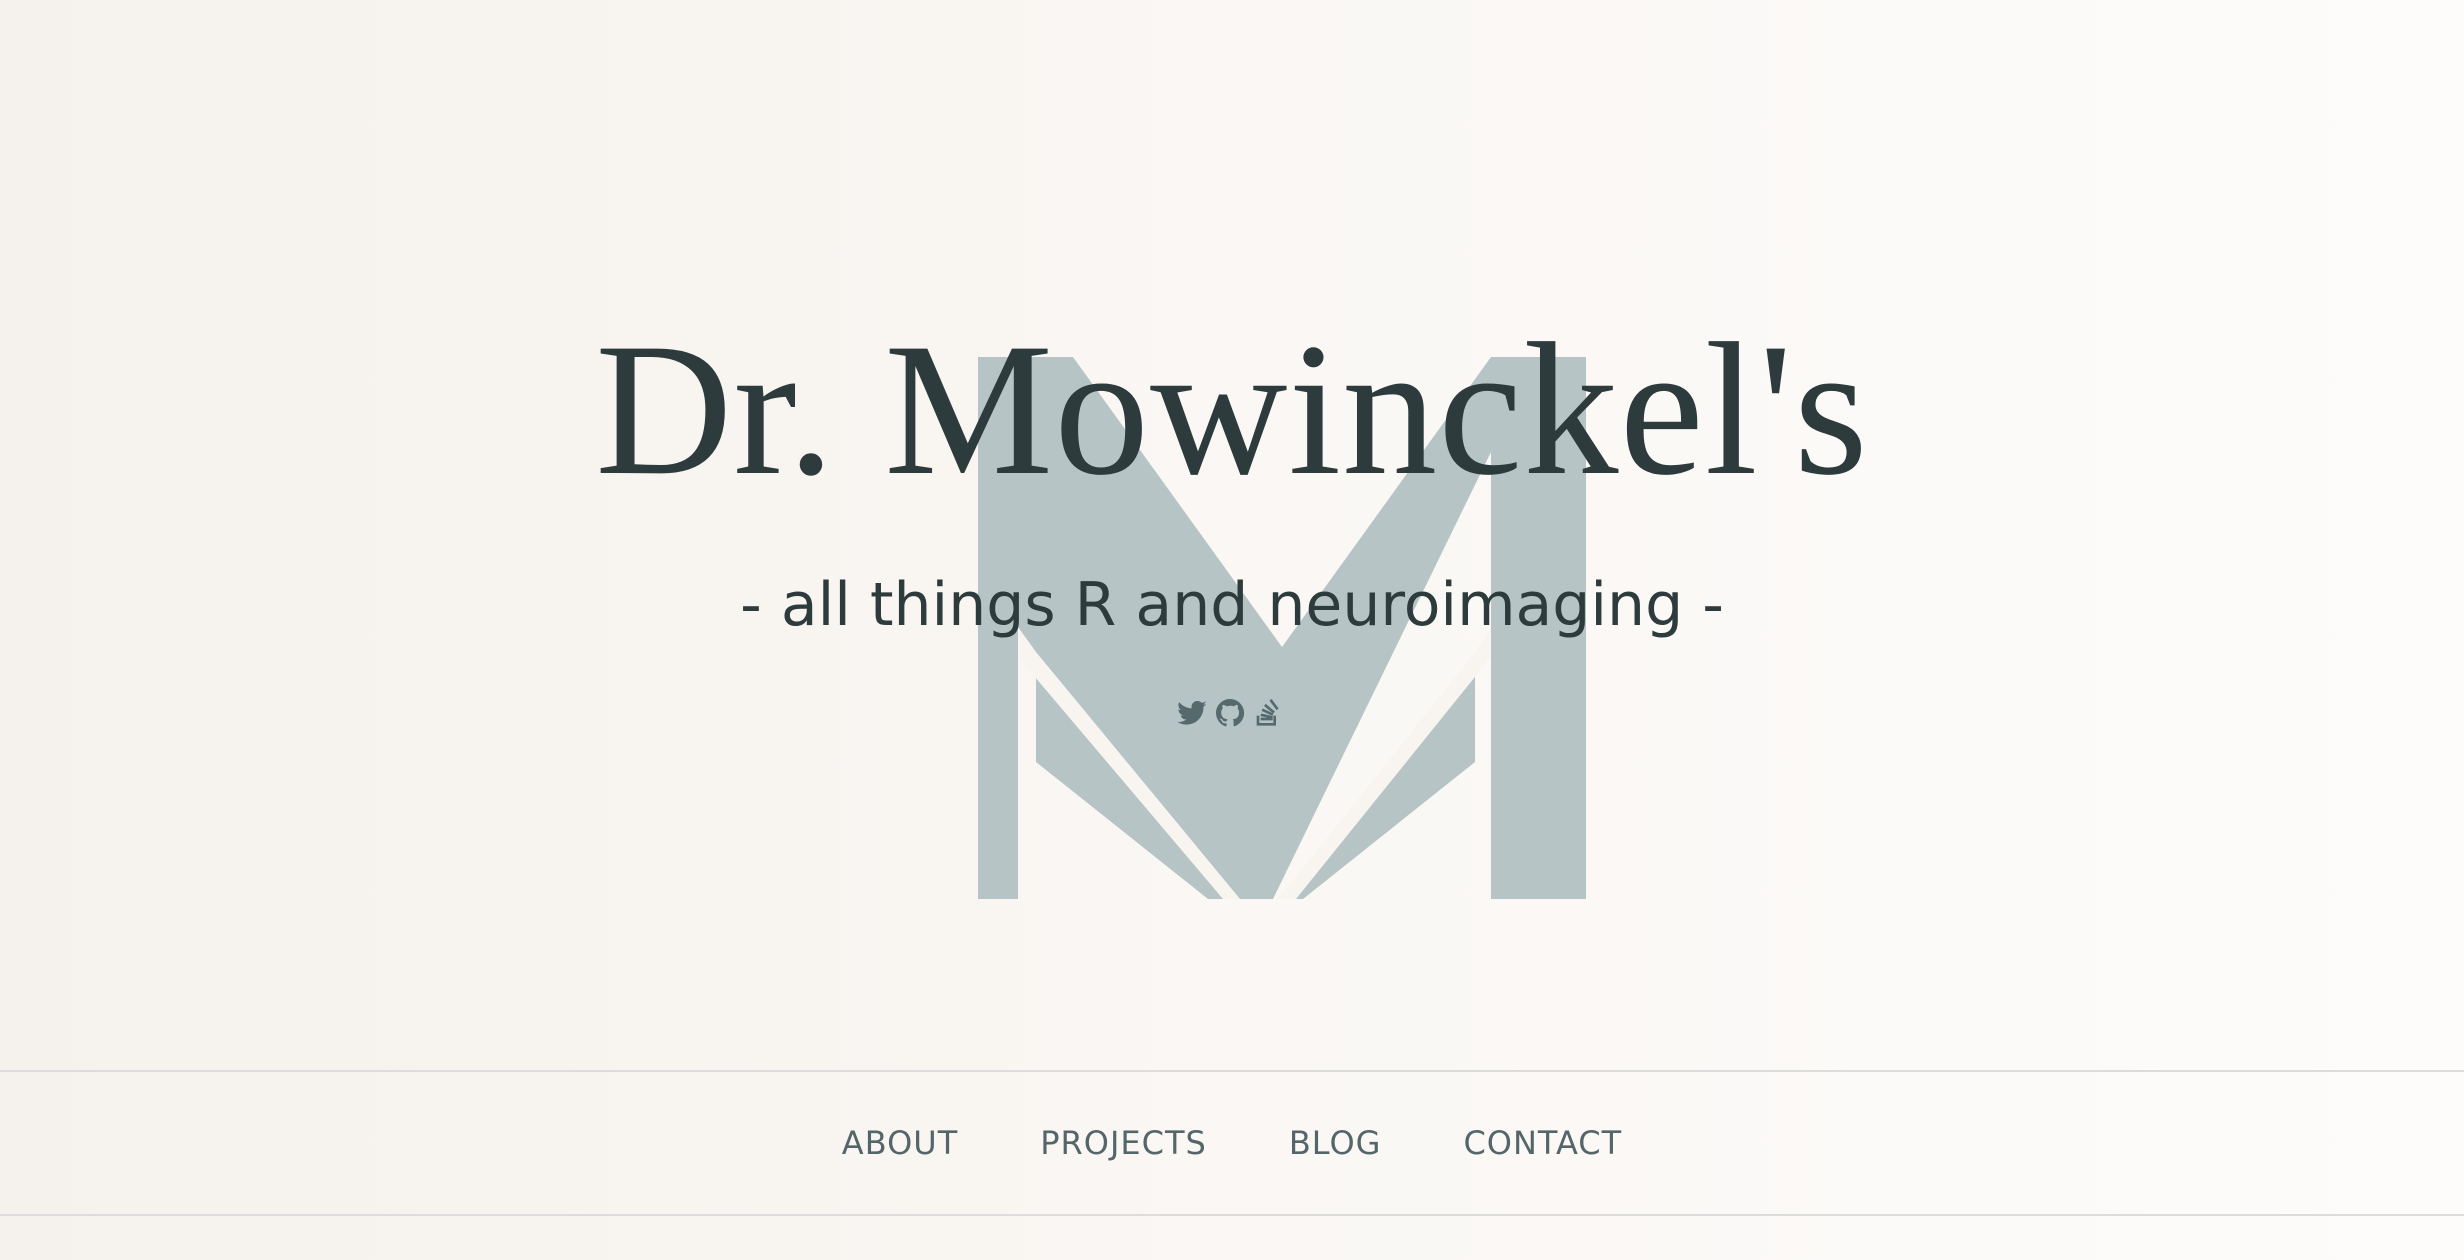 The image size is (2464, 1260). Describe the element at coordinates (1232, 605) in the screenshot. I see `site-tagline: - all things R and neuroimaging -` at that location.